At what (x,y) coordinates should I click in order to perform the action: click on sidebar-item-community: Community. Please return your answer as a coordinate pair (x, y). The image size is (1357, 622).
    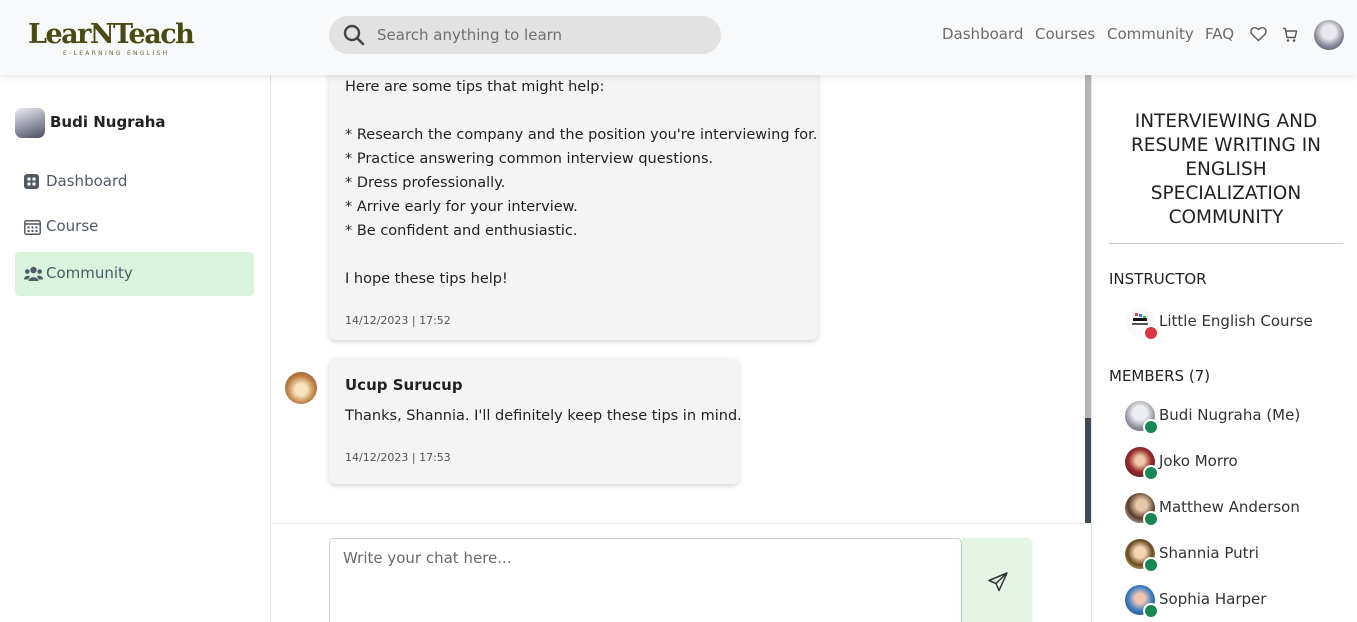
    Looking at the image, I should click on (134, 274).